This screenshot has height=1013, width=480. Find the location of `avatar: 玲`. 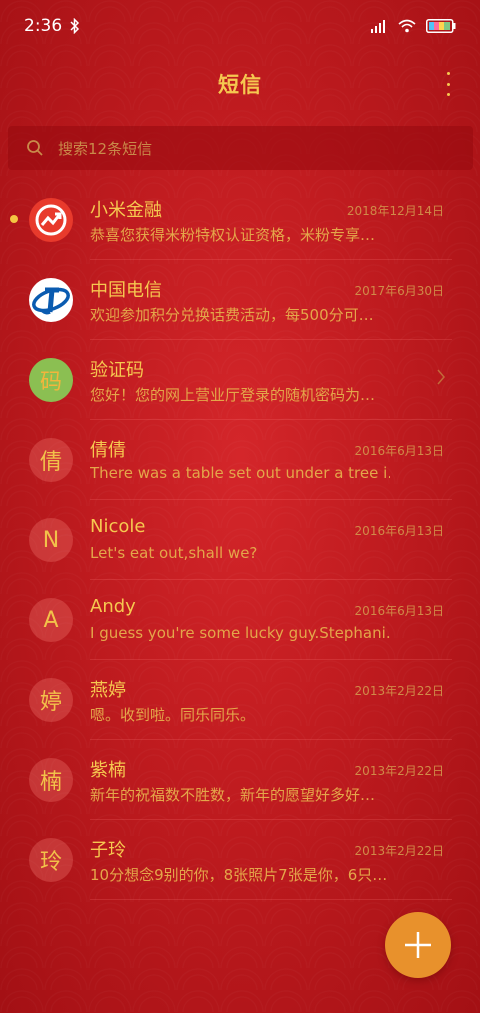

avatar: 玲 is located at coordinates (51, 860).